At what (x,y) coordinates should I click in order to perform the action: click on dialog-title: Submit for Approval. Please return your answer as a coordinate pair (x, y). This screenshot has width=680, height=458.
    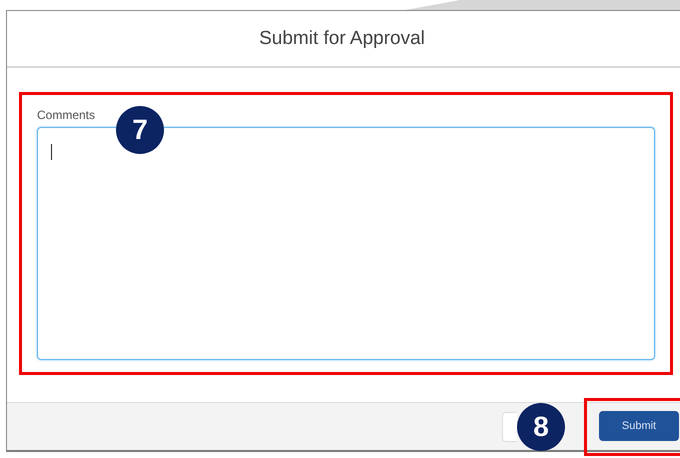
    Looking at the image, I should click on (342, 39).